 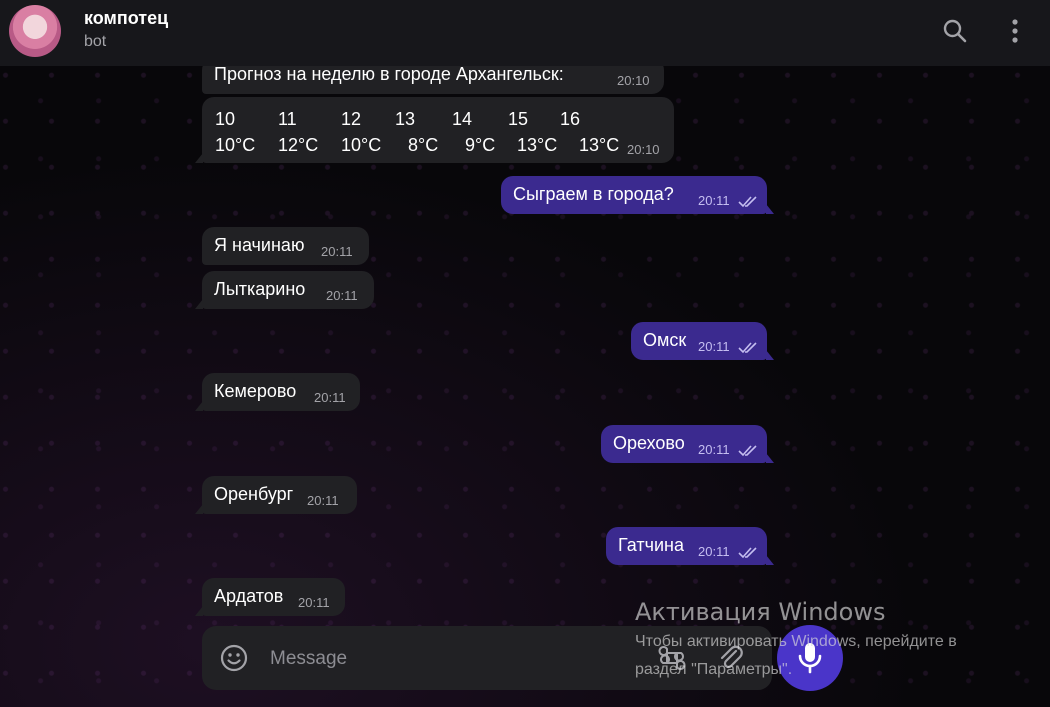 I want to click on message-text: Прогноз на неделю в городе Архангельск:, so click(x=389, y=74).